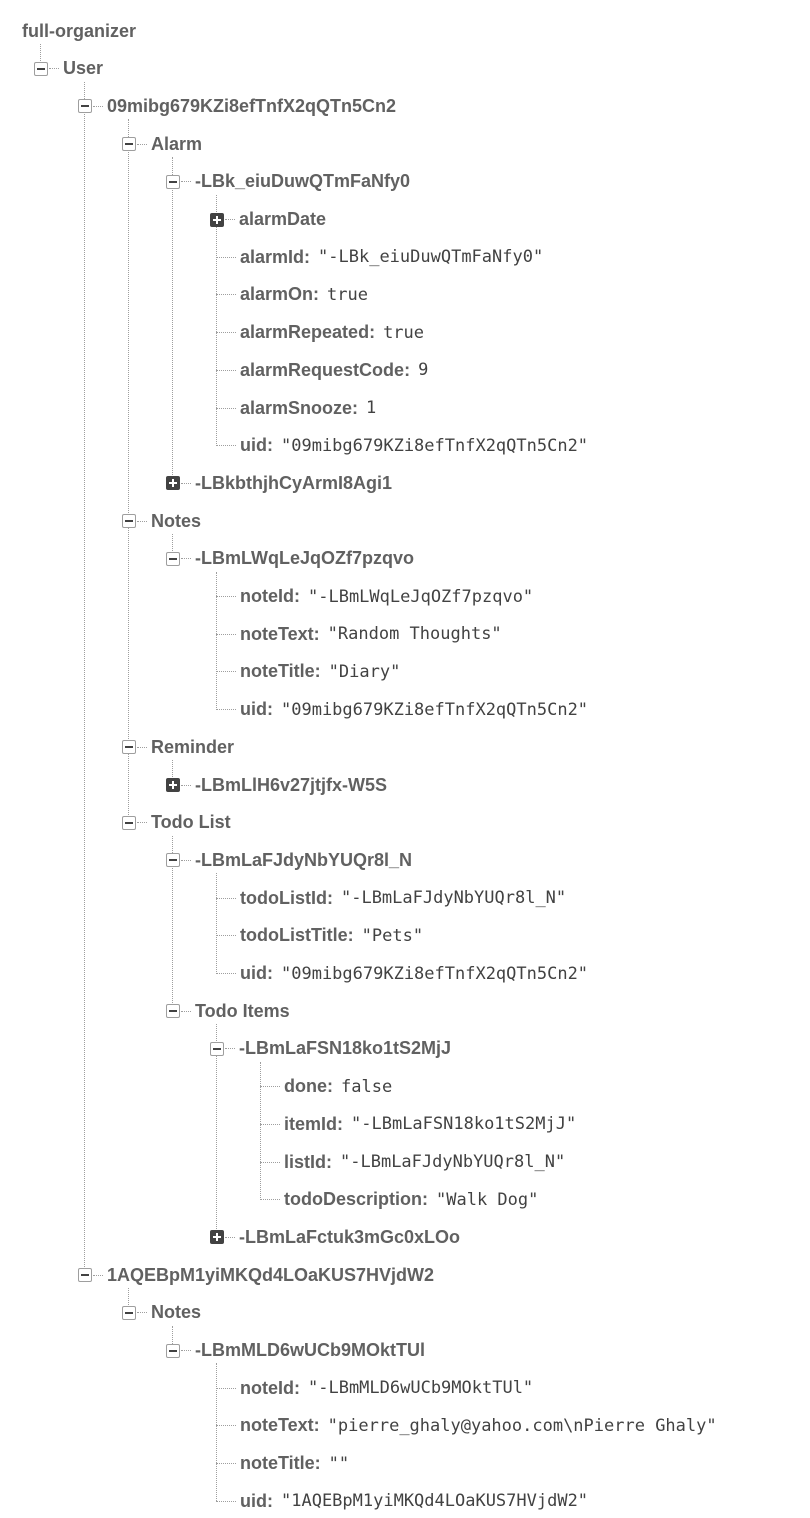  Describe the element at coordinates (276, 785) in the screenshot. I see `node-lbmllh6v27jtjfx-w5s: -LBmLlH6v27jtjfx-W5S` at that location.